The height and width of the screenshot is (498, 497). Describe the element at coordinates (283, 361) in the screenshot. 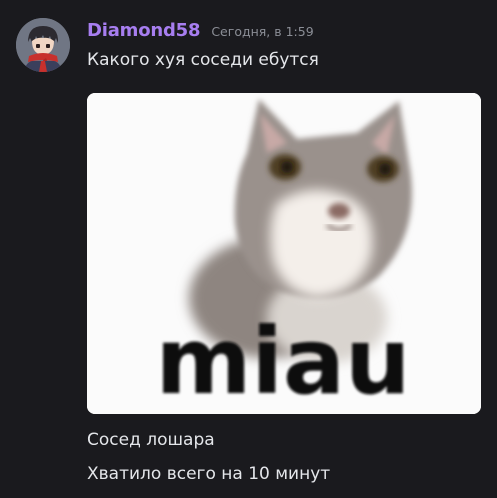

I see `meme-caption: miau` at that location.